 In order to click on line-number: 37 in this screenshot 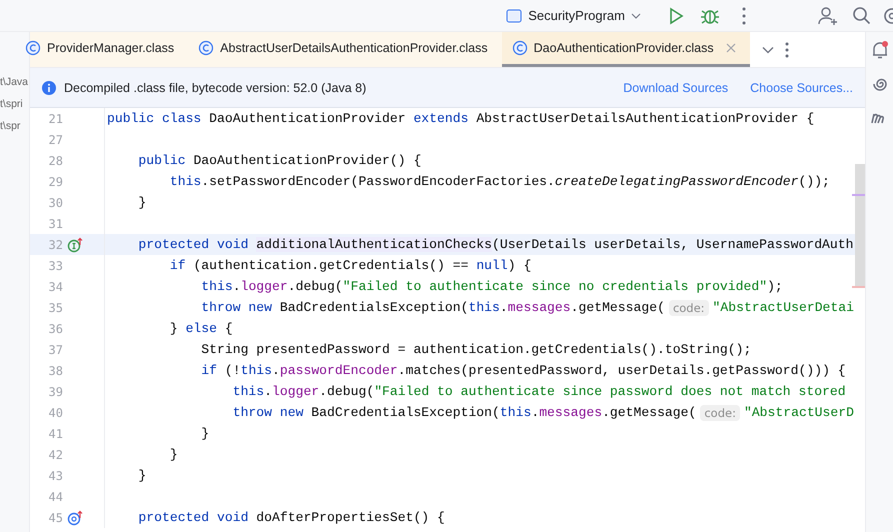, I will do `click(55, 349)`.